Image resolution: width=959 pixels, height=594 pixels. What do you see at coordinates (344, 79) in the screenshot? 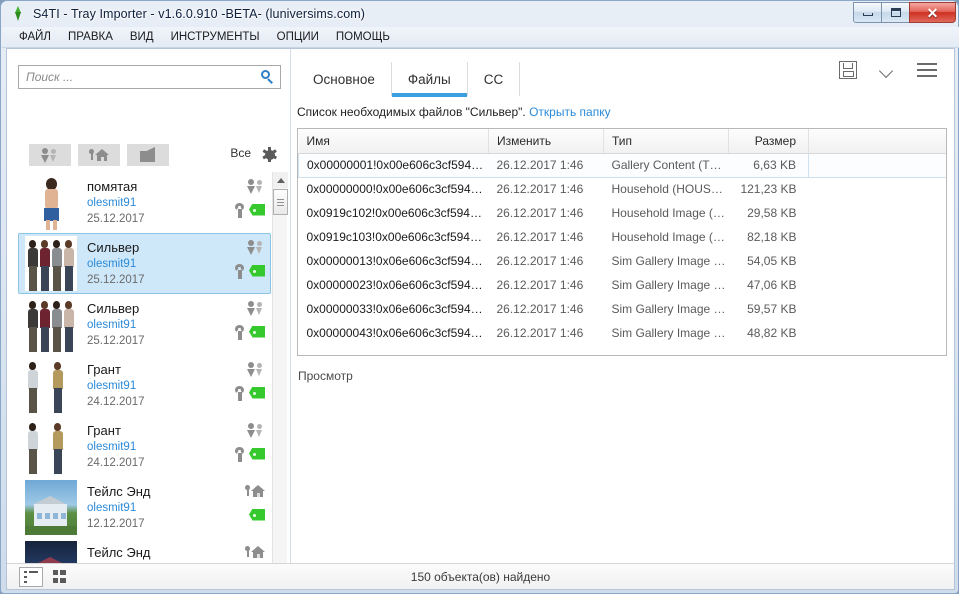
I see `tab-main: Основное` at bounding box center [344, 79].